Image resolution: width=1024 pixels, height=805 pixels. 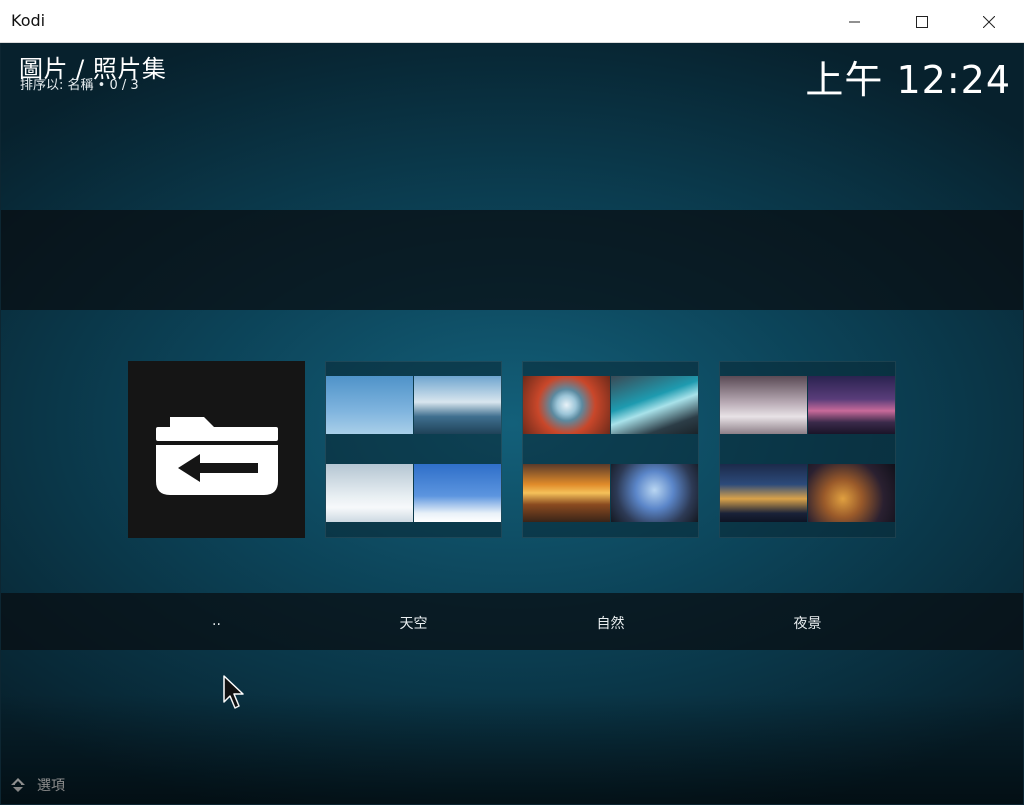 I want to click on minimize-button, so click(x=855, y=21).